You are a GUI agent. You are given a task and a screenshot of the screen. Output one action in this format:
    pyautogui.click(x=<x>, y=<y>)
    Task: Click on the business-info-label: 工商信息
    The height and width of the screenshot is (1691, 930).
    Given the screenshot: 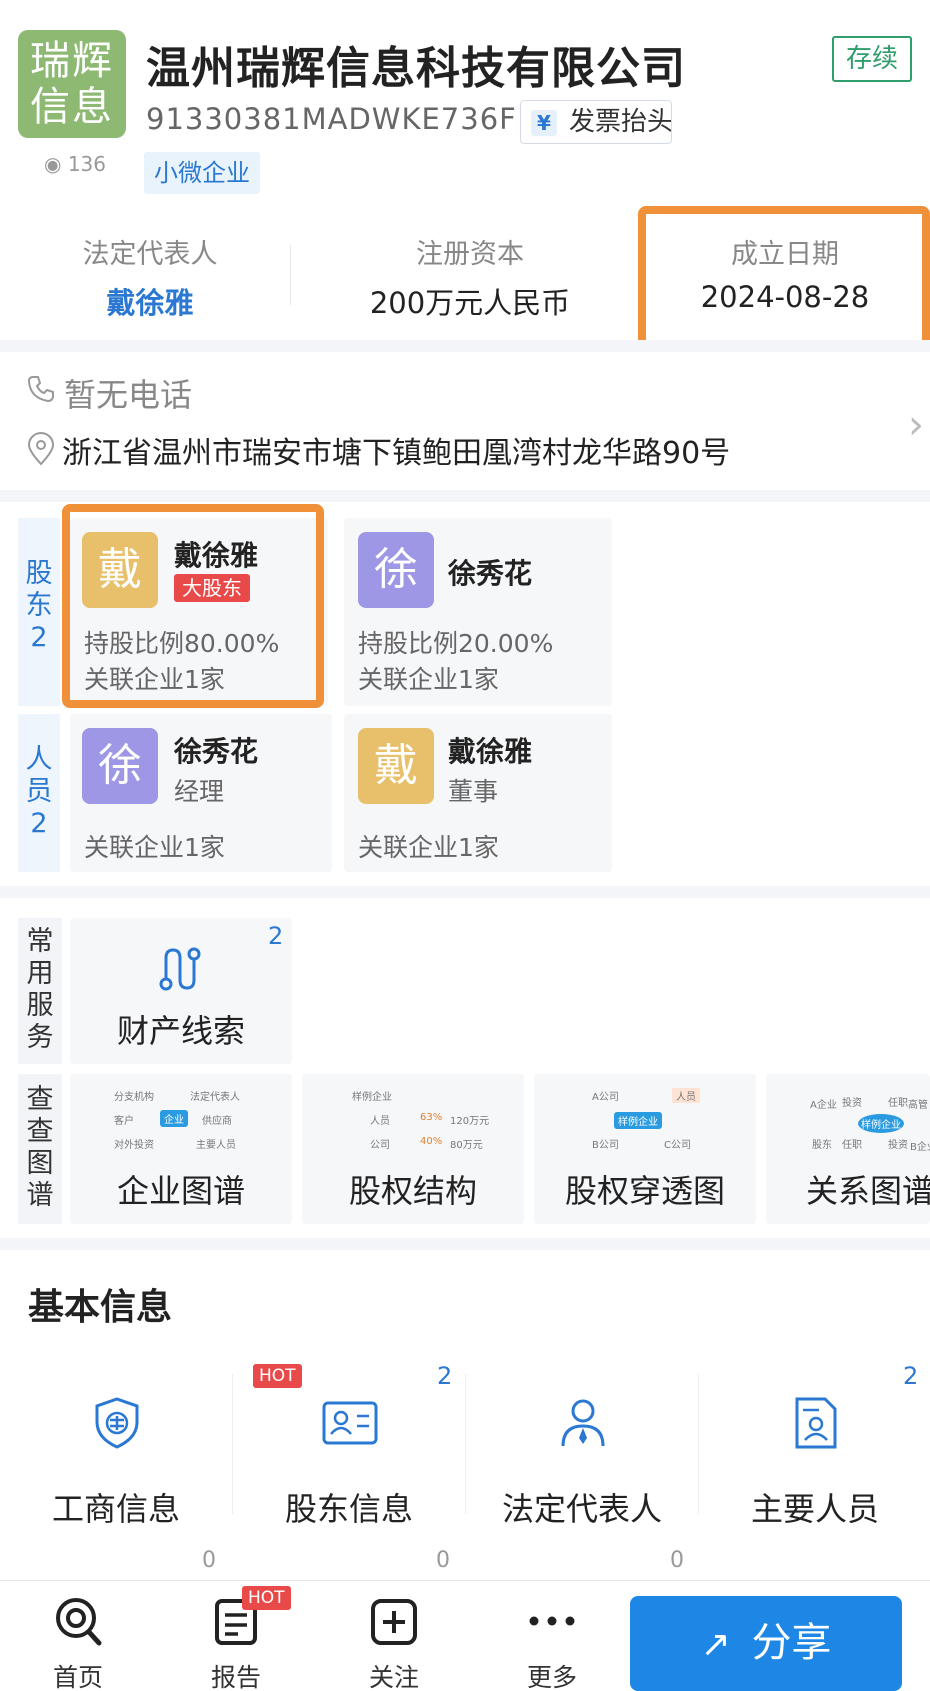 What is the action you would take?
    pyautogui.click(x=115, y=1509)
    